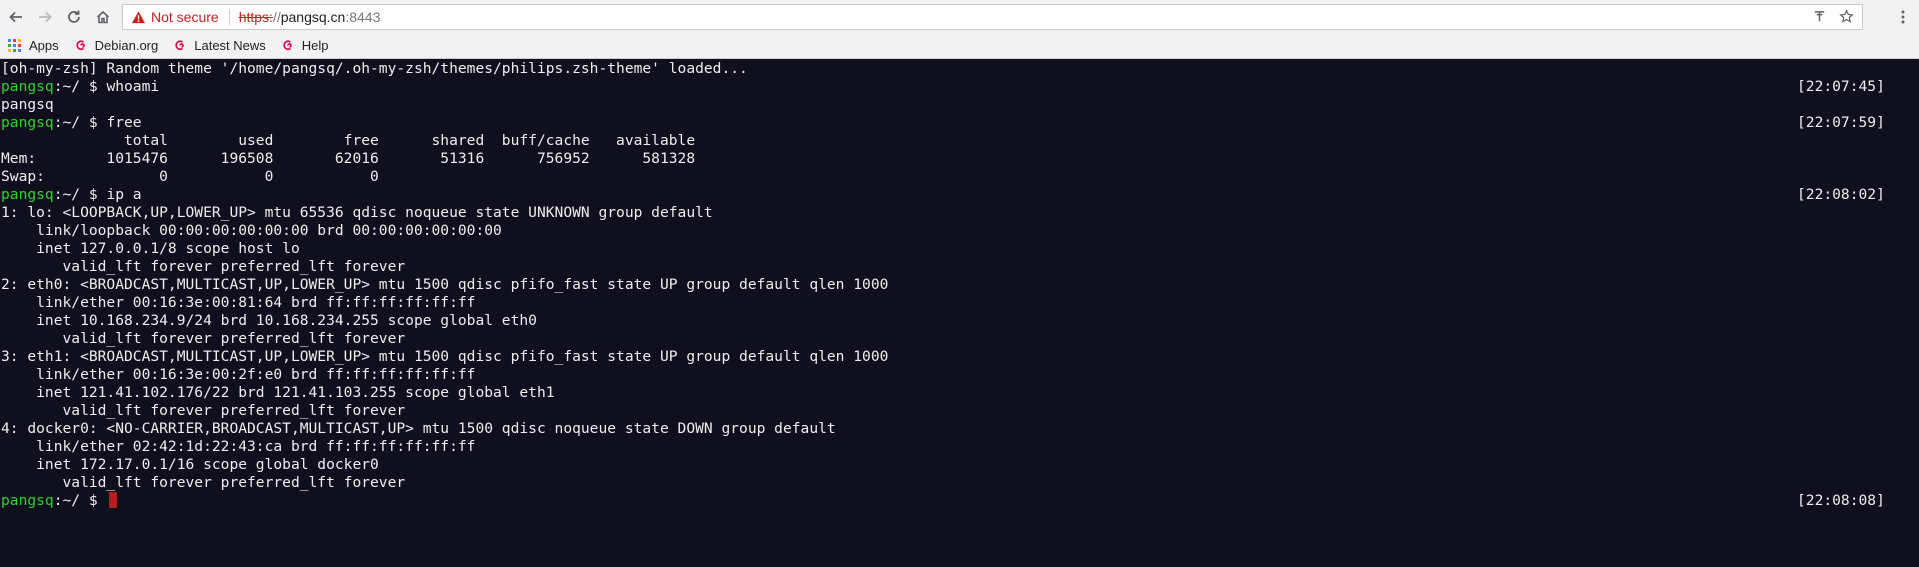 The height and width of the screenshot is (567, 1919). What do you see at coordinates (190, 176) in the screenshot?
I see `output-line: Swap: 0 0 0` at bounding box center [190, 176].